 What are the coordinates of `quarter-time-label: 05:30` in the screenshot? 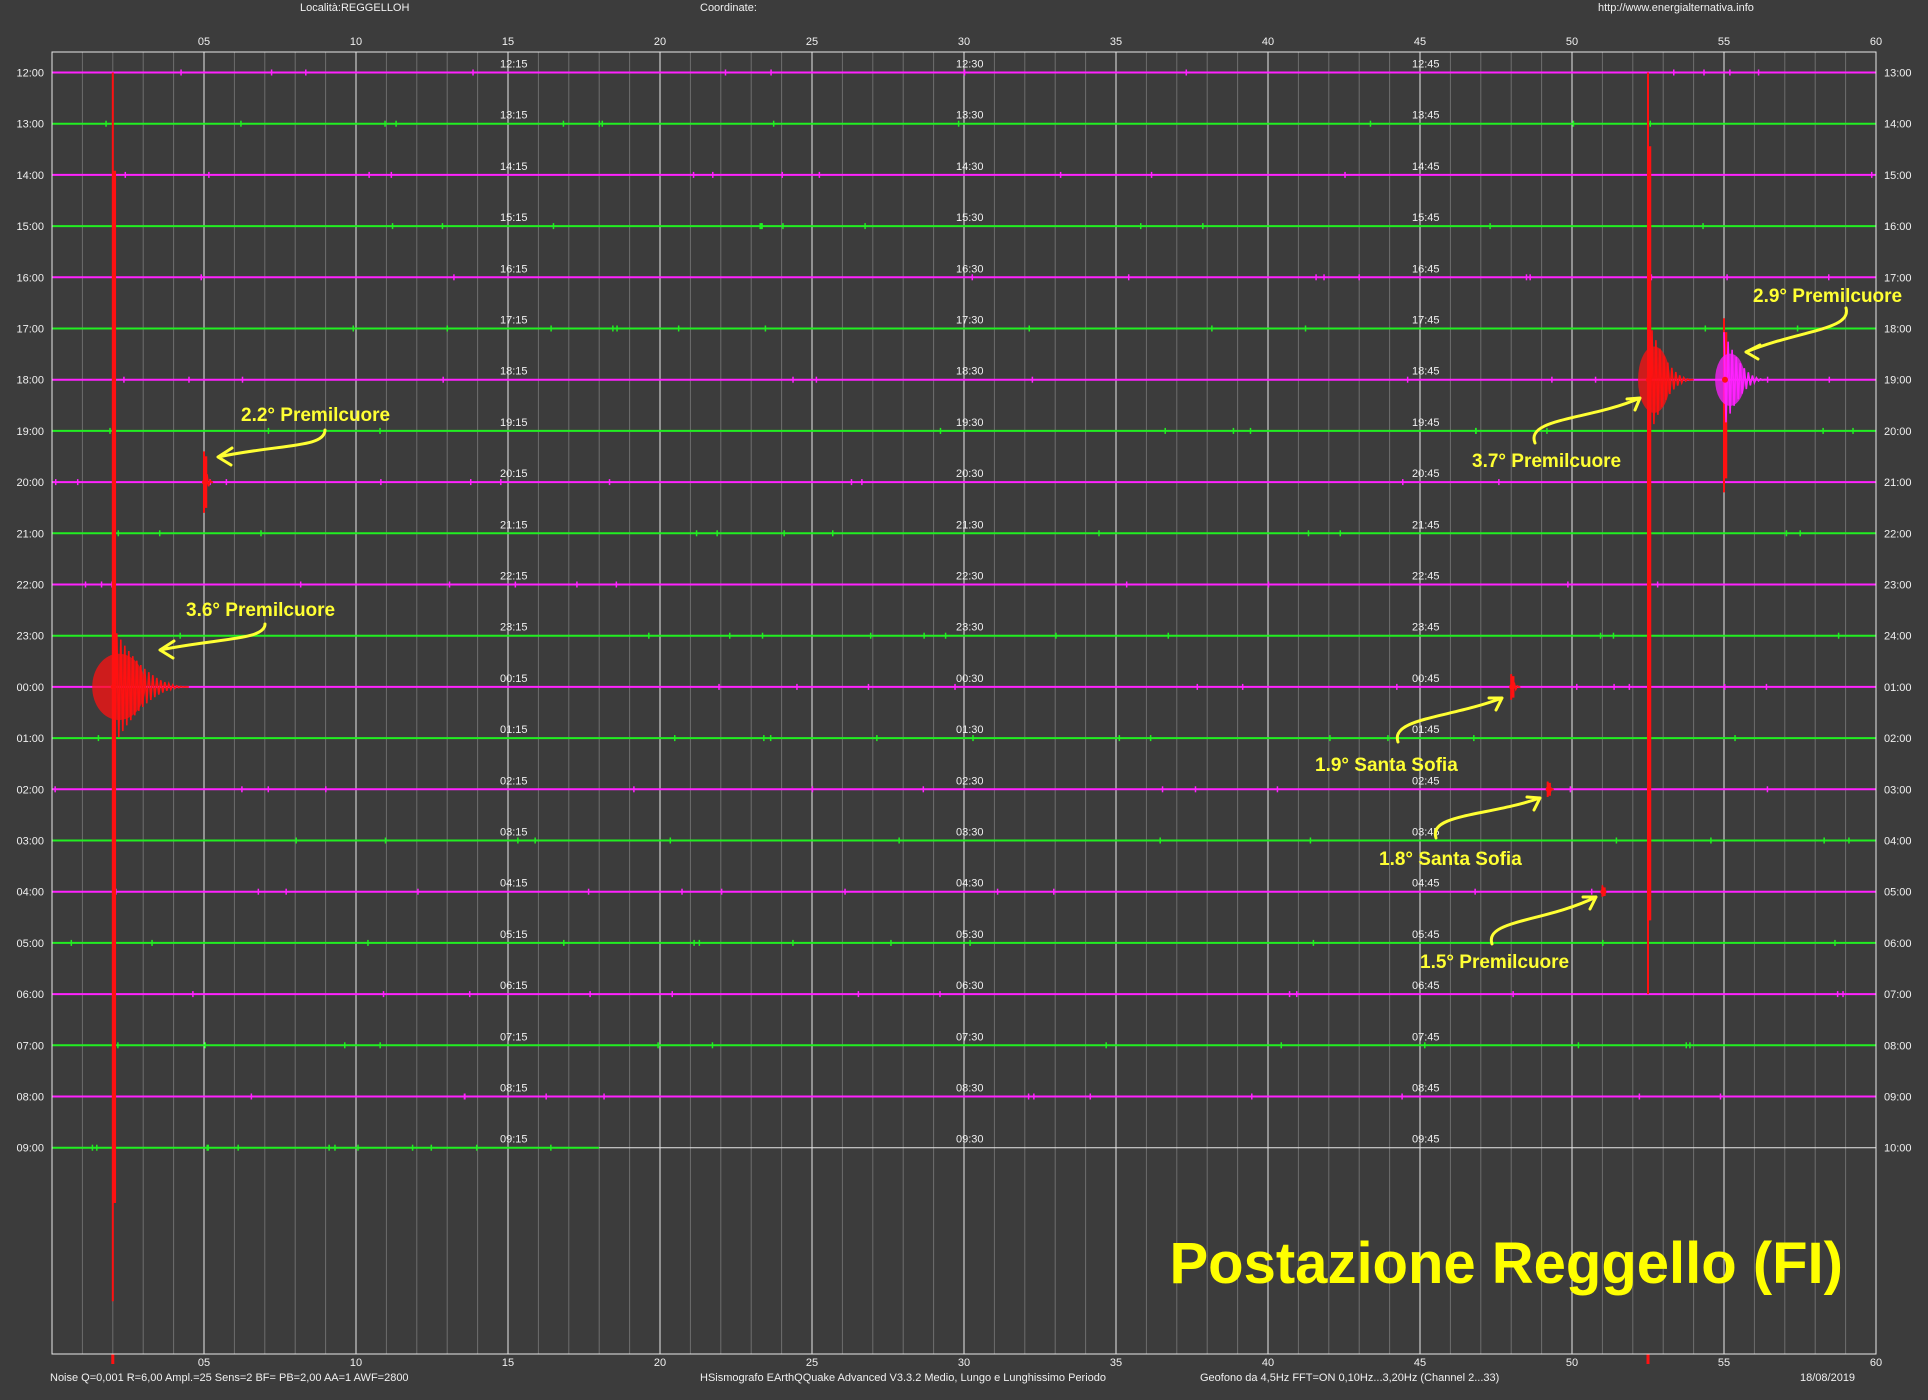 It's located at (970, 935).